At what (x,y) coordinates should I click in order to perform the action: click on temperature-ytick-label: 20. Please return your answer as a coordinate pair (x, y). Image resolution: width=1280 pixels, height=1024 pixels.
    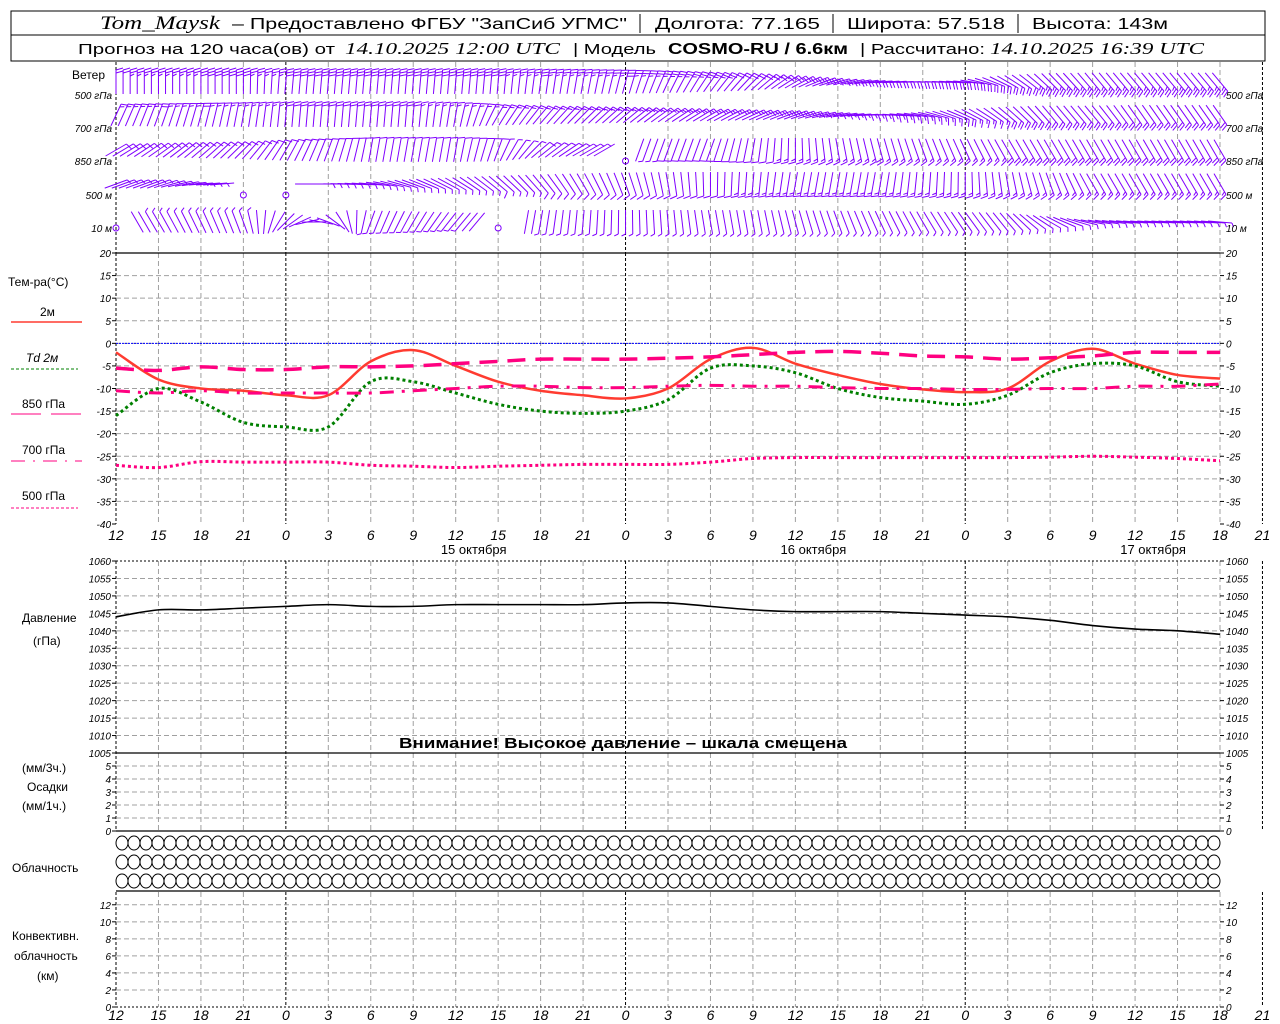
    Looking at the image, I should click on (105, 254).